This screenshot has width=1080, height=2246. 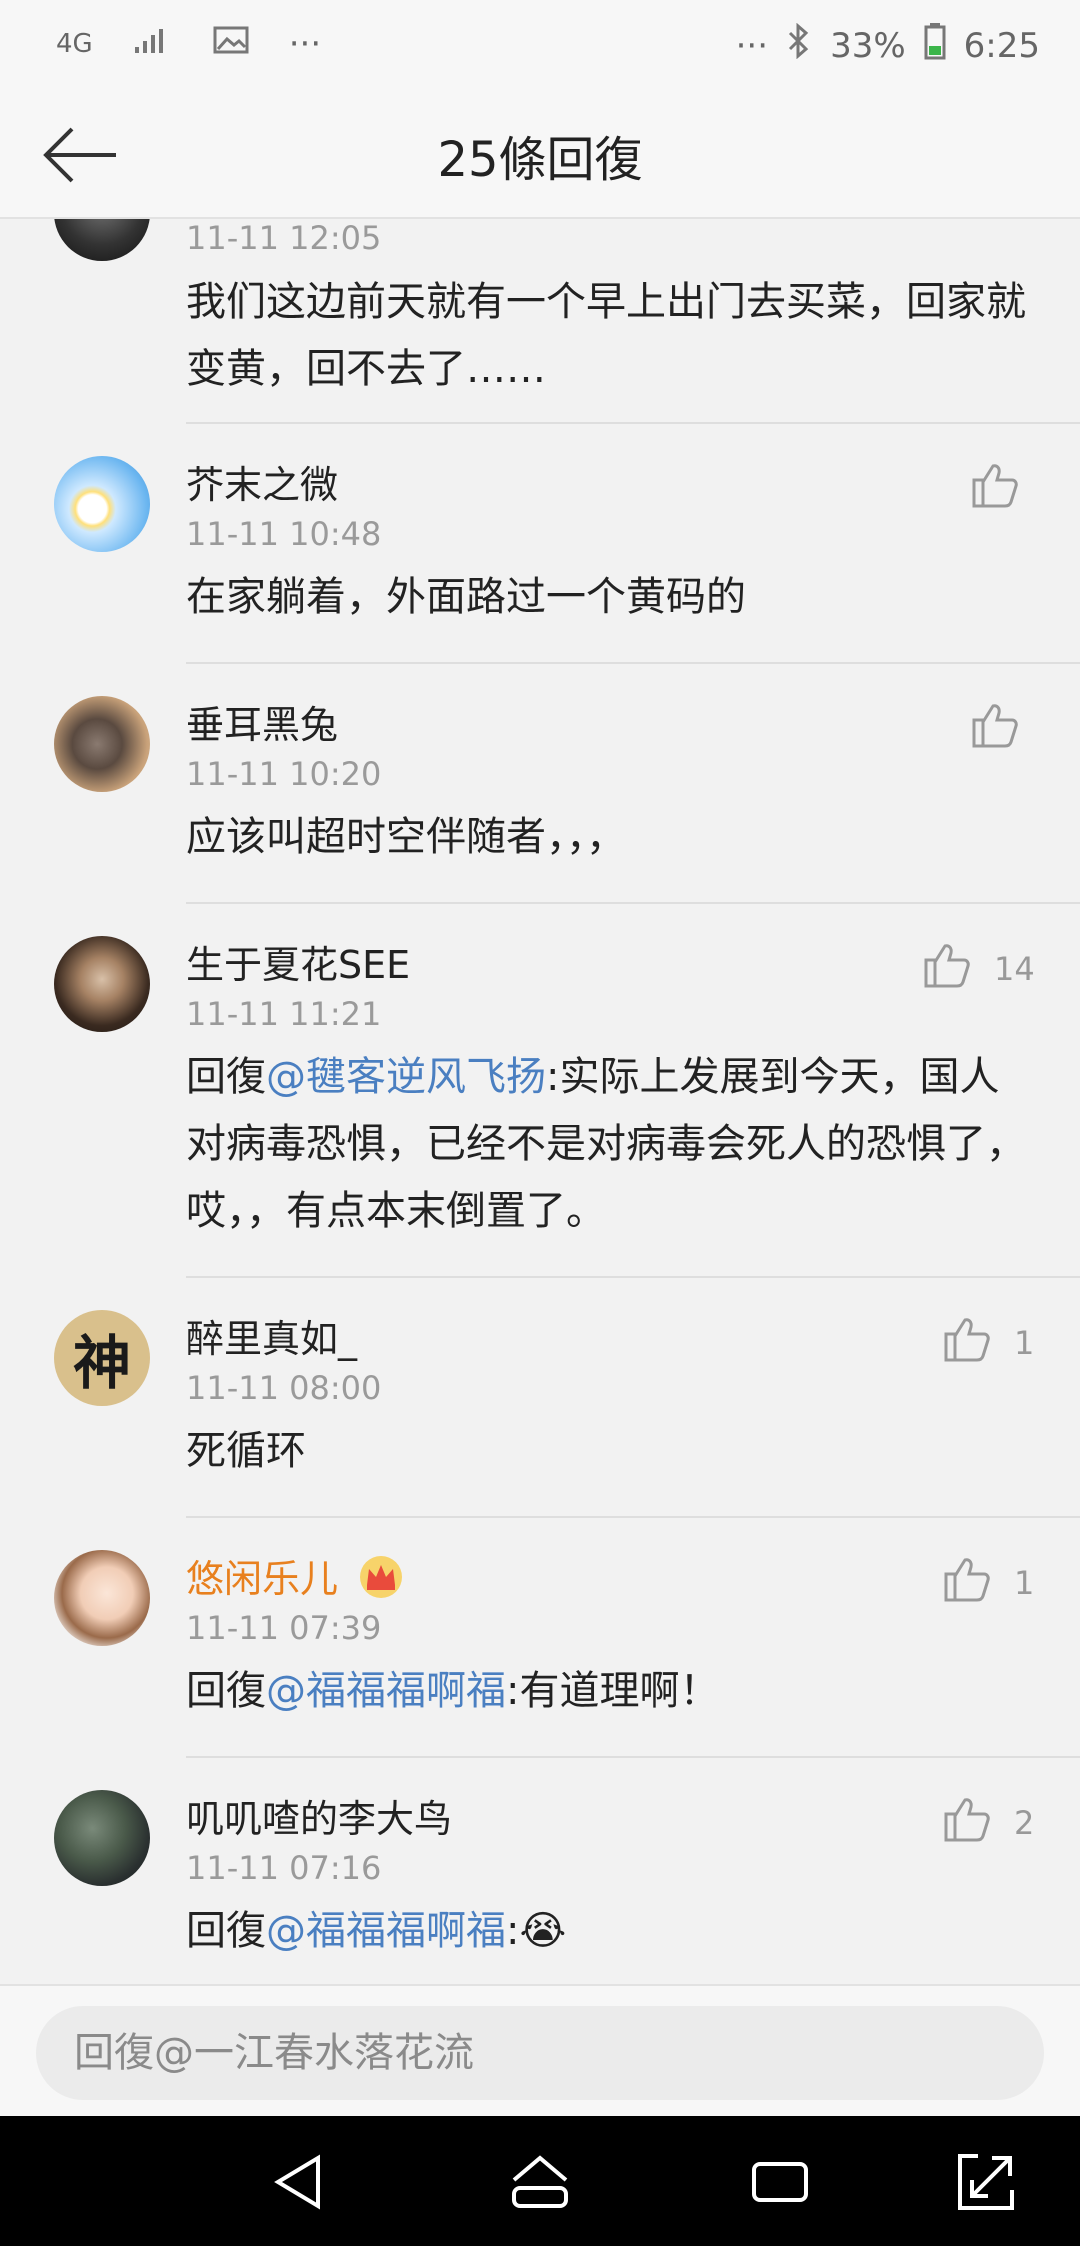 I want to click on comment-username: 芥末之微, so click(x=262, y=481).